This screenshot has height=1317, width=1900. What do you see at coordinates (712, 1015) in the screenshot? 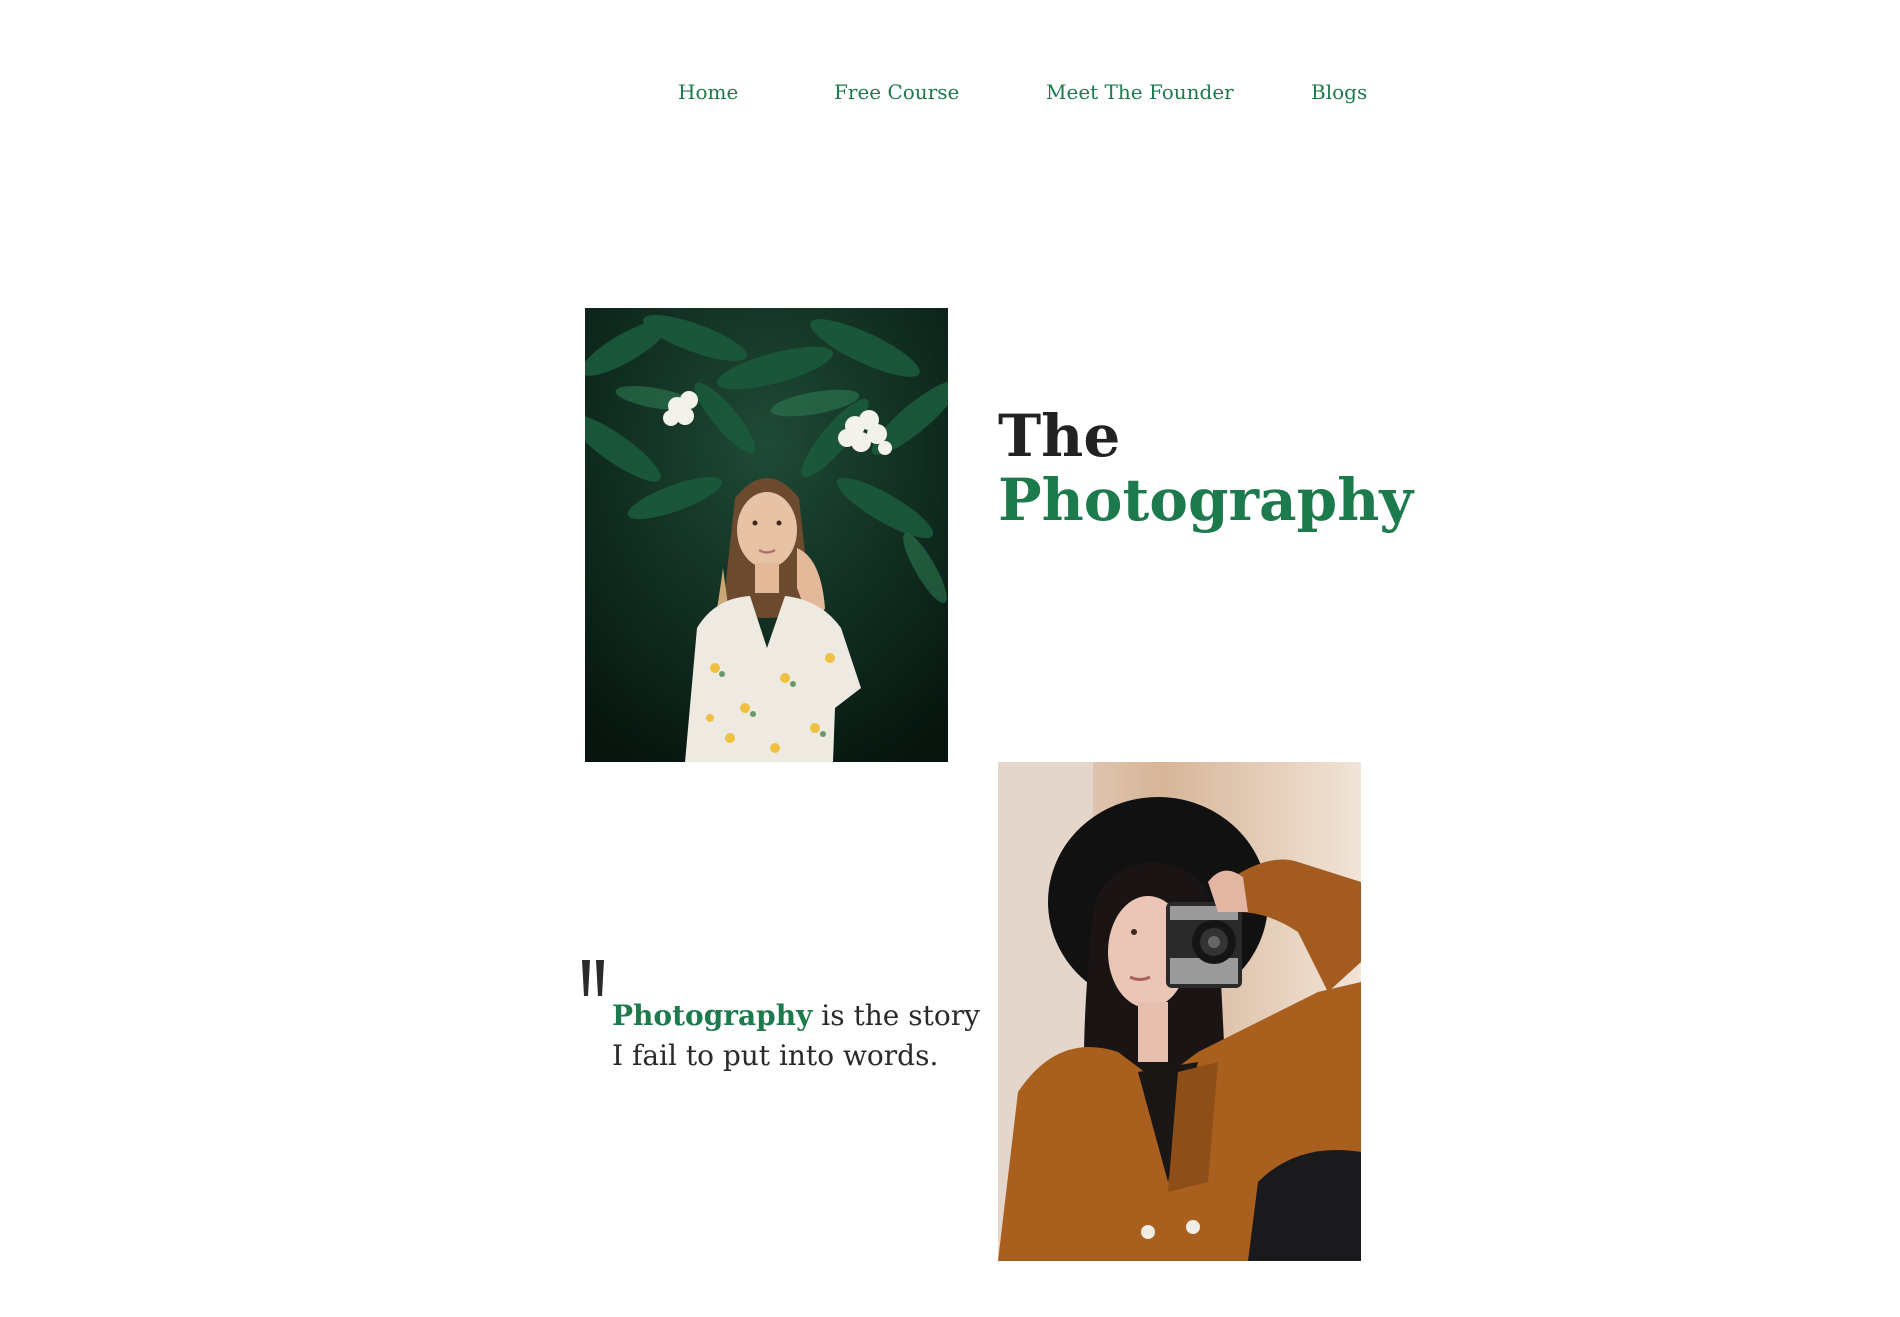
I see `quote-highlight: Photography` at bounding box center [712, 1015].